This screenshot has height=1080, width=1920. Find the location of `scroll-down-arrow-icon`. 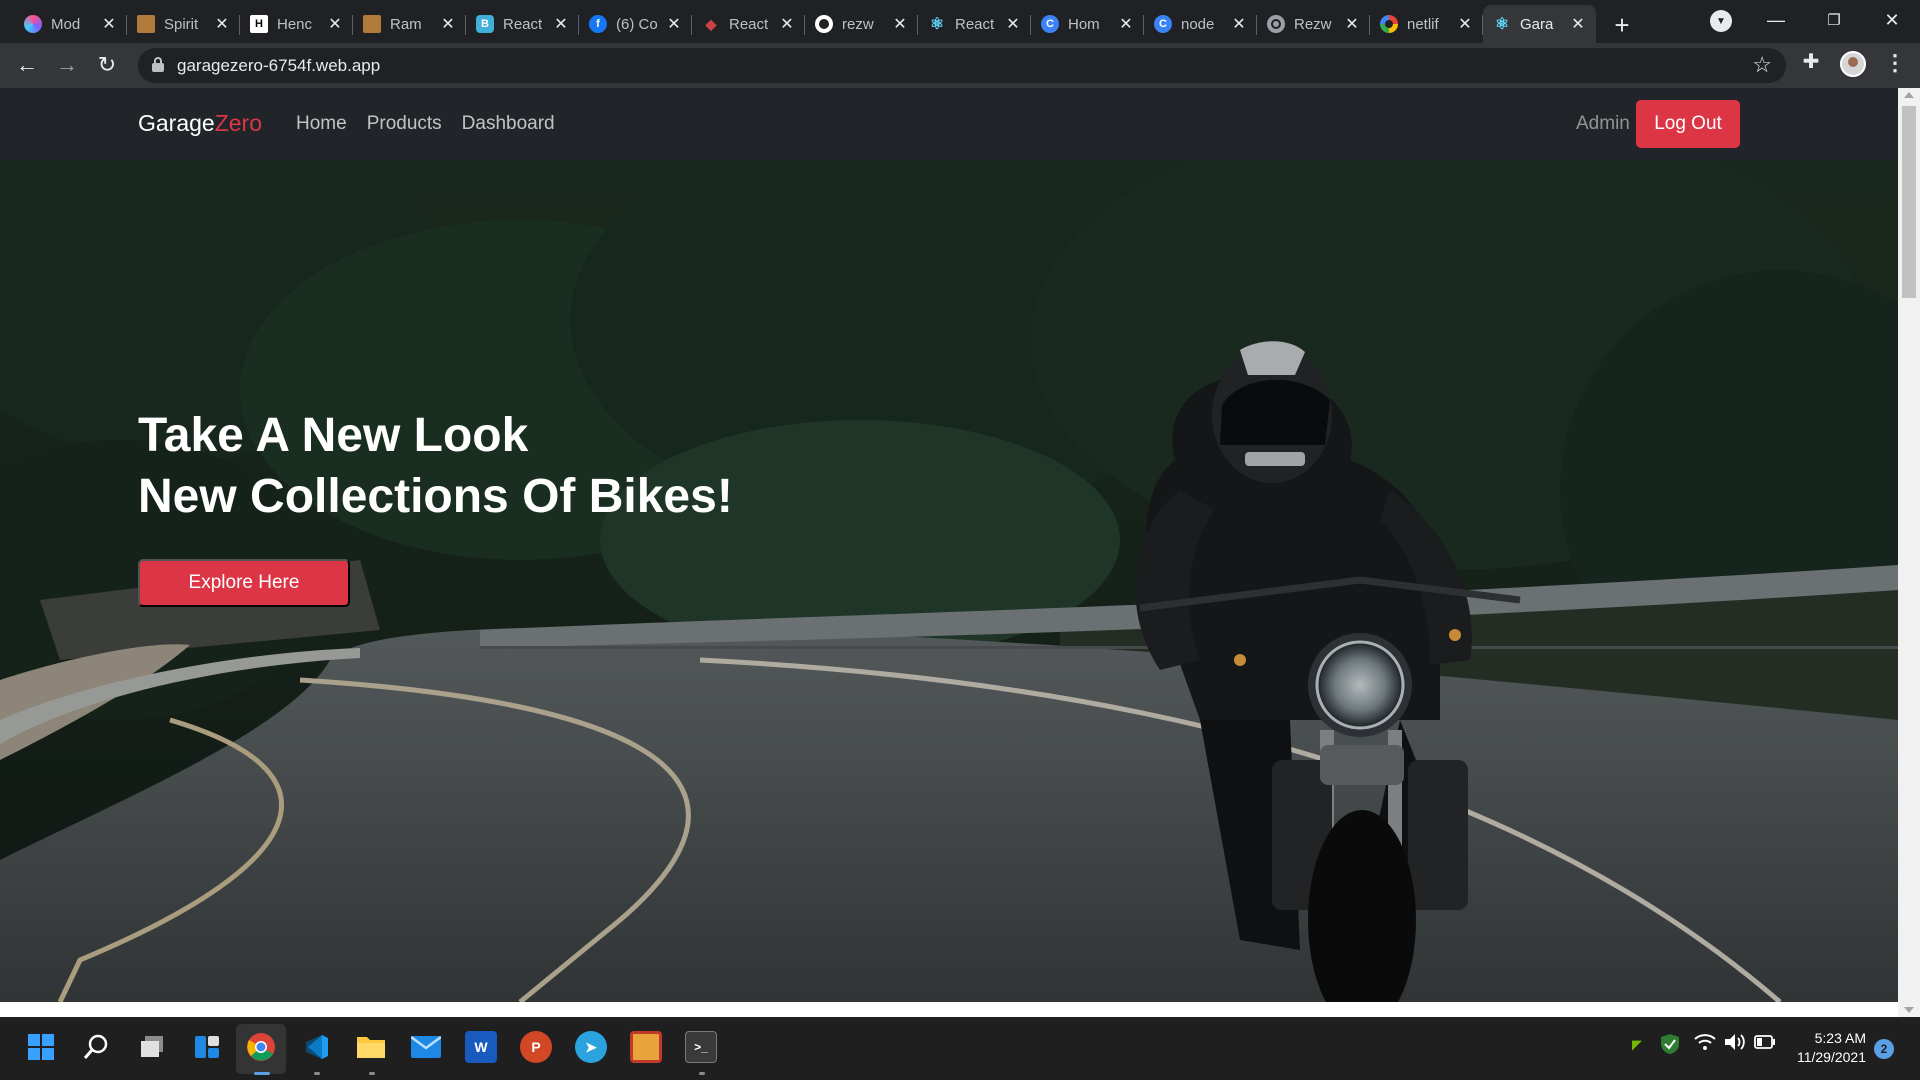

scroll-down-arrow-icon is located at coordinates (1909, 1010).